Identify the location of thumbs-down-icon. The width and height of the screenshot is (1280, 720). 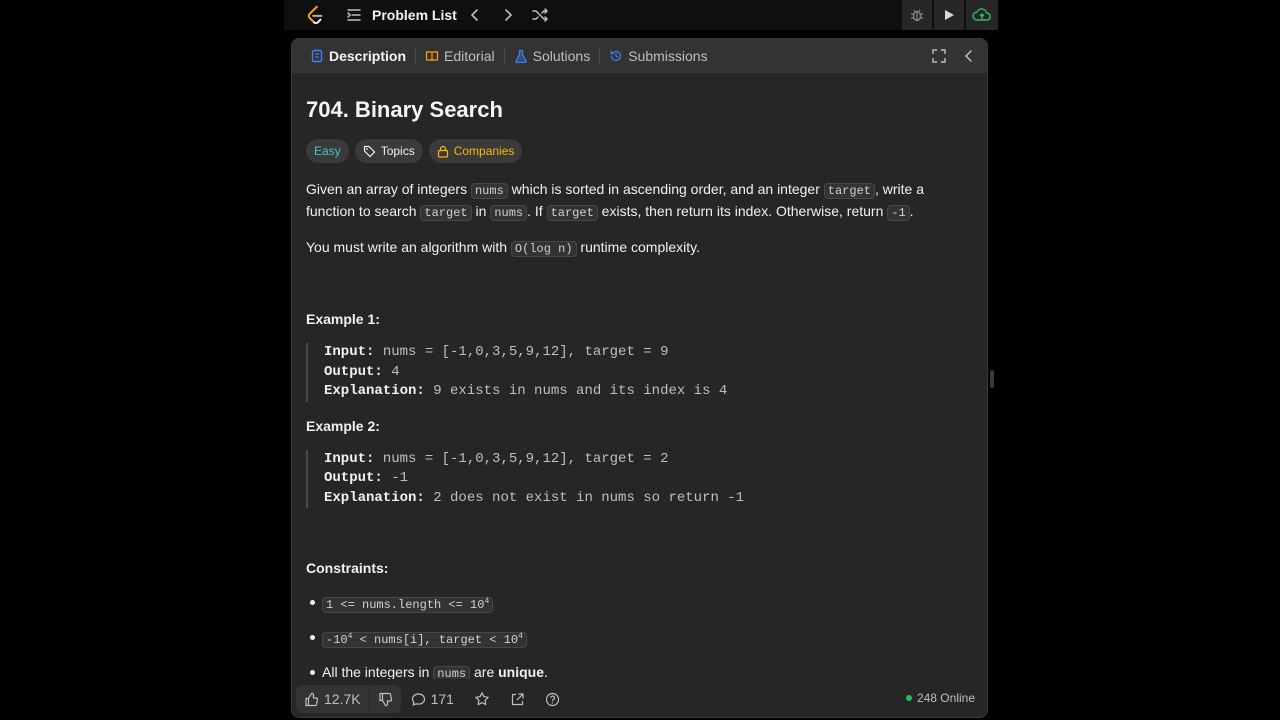
(385, 699).